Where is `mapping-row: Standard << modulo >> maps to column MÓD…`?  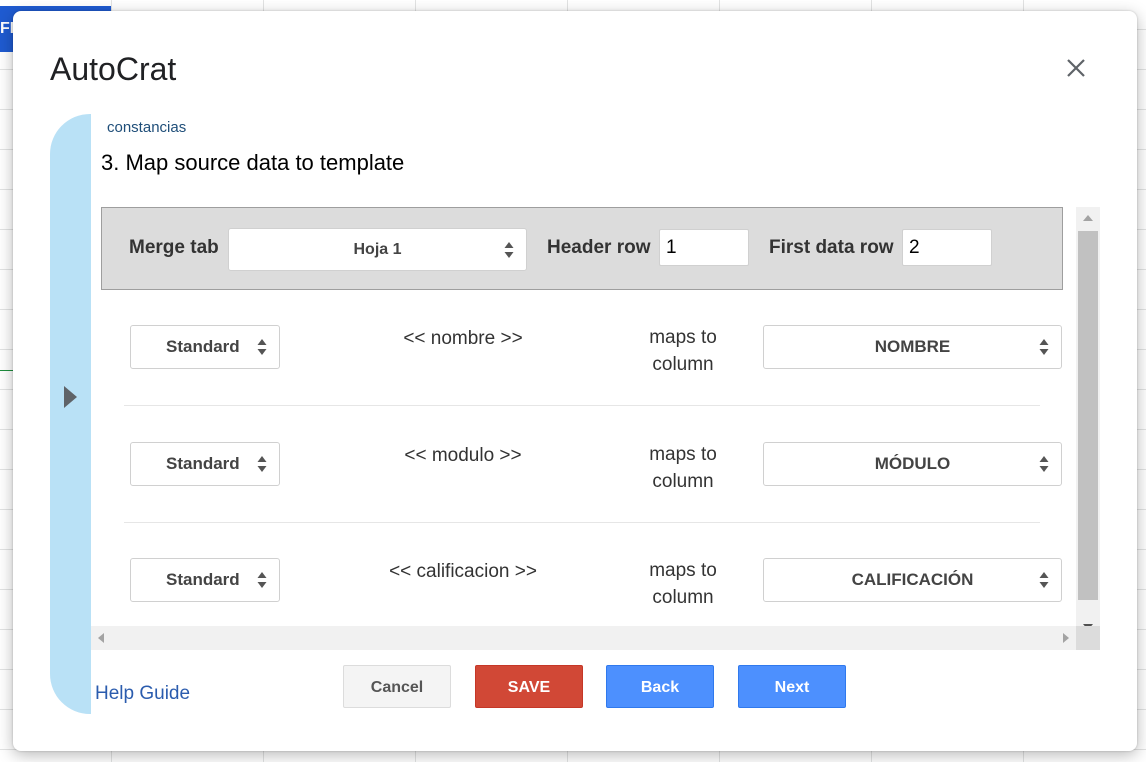 mapping-row: Standard << modulo >> maps to column MÓD… is located at coordinates (581, 476).